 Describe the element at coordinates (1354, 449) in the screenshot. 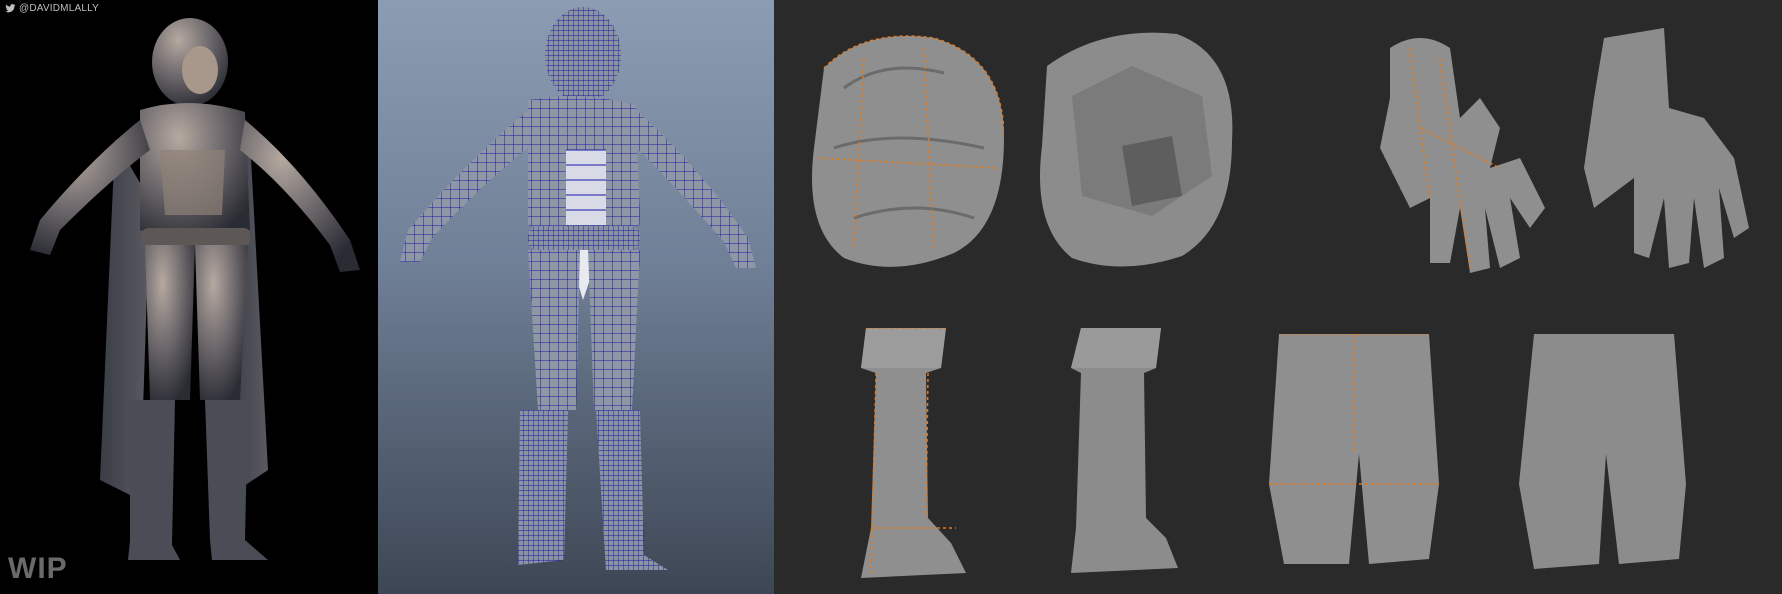

I see `pants-sculpt-seamed` at that location.